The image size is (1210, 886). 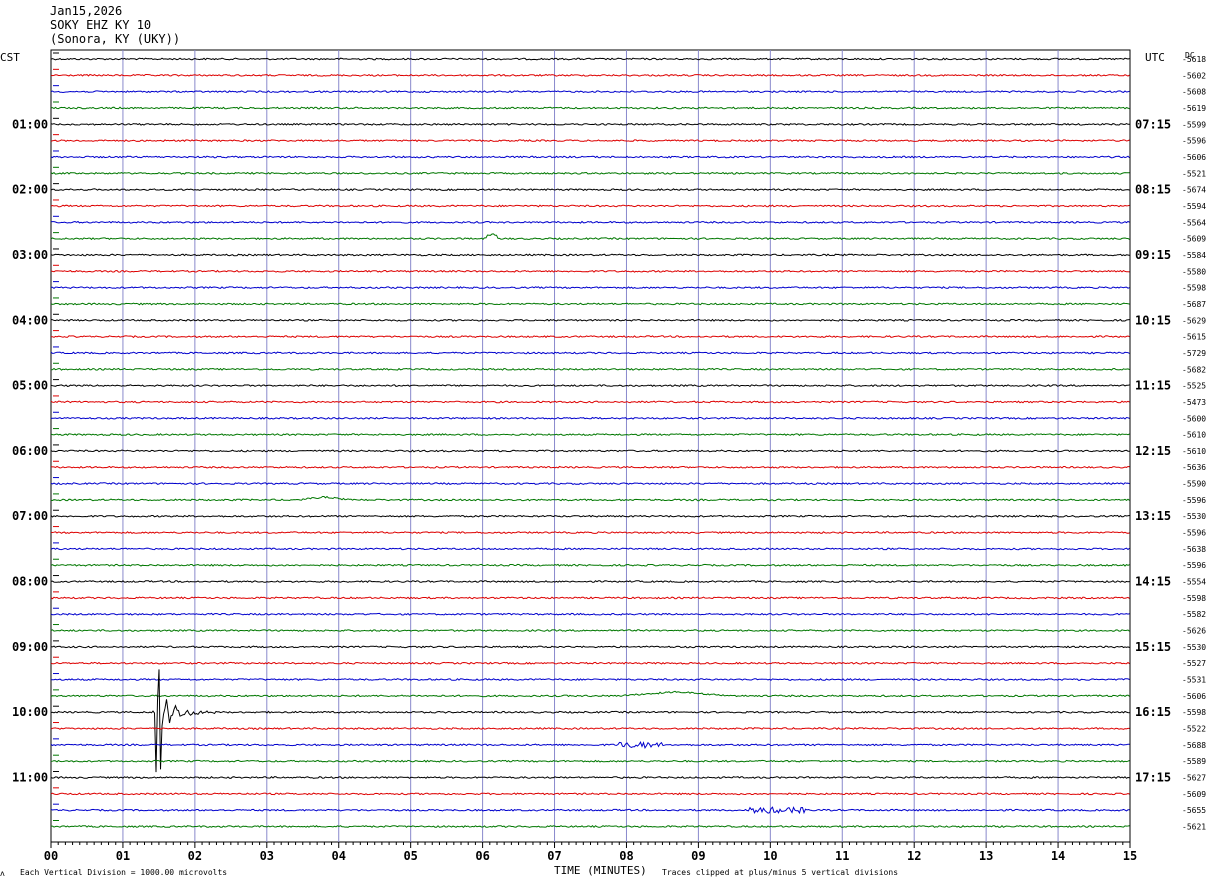 What do you see at coordinates (1194, 549) in the screenshot?
I see `dc-offset-label: -5638` at bounding box center [1194, 549].